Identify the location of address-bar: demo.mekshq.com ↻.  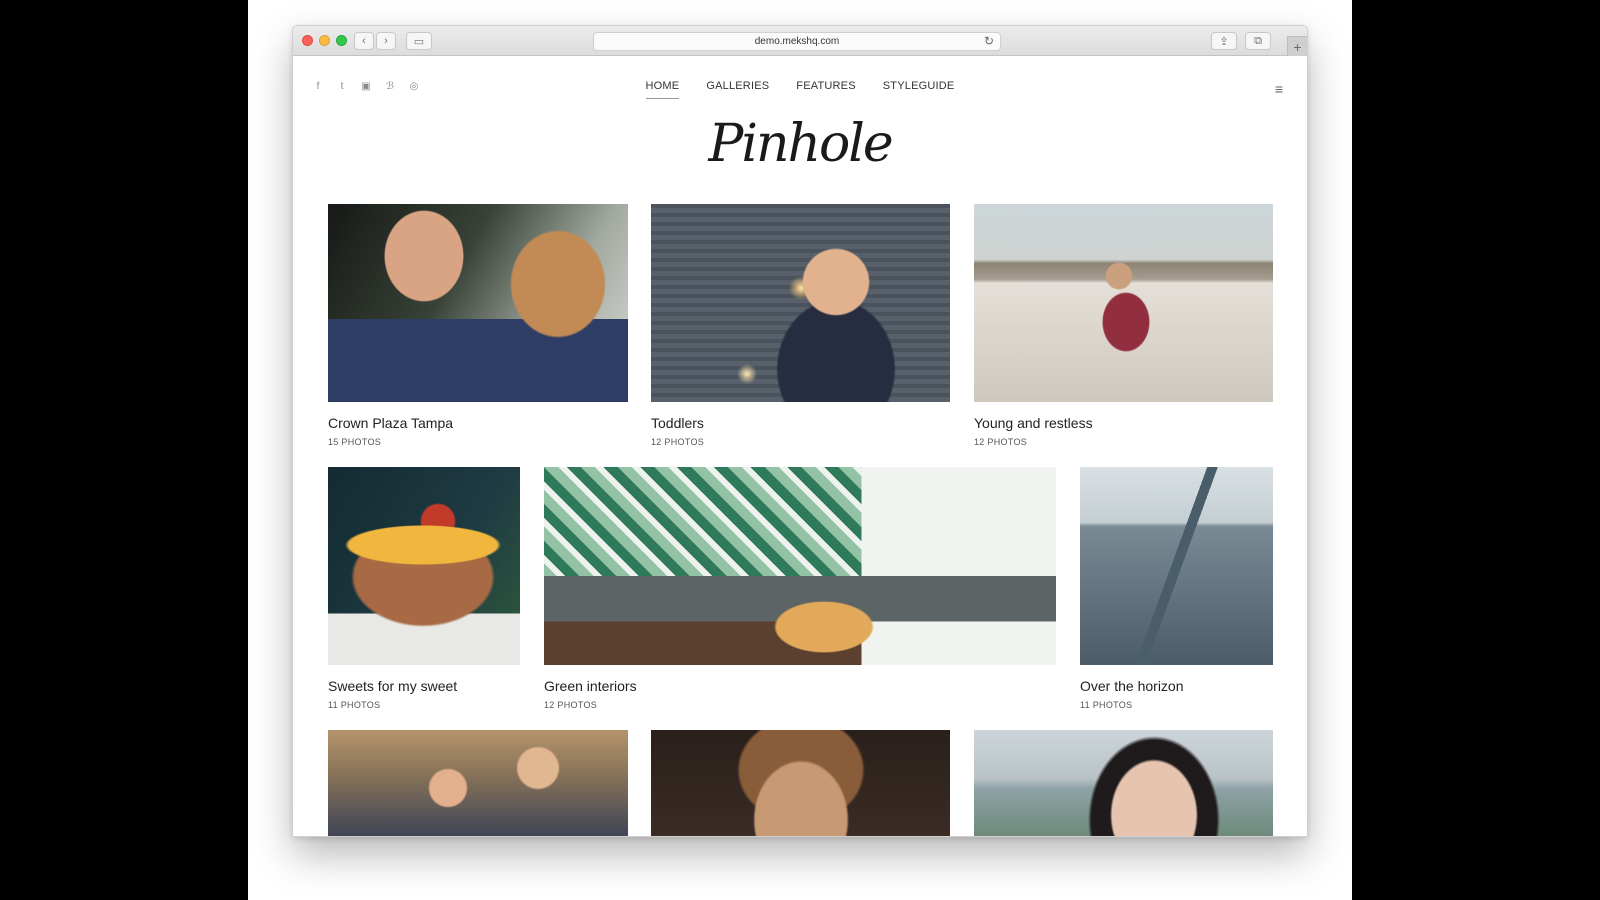
(797, 41).